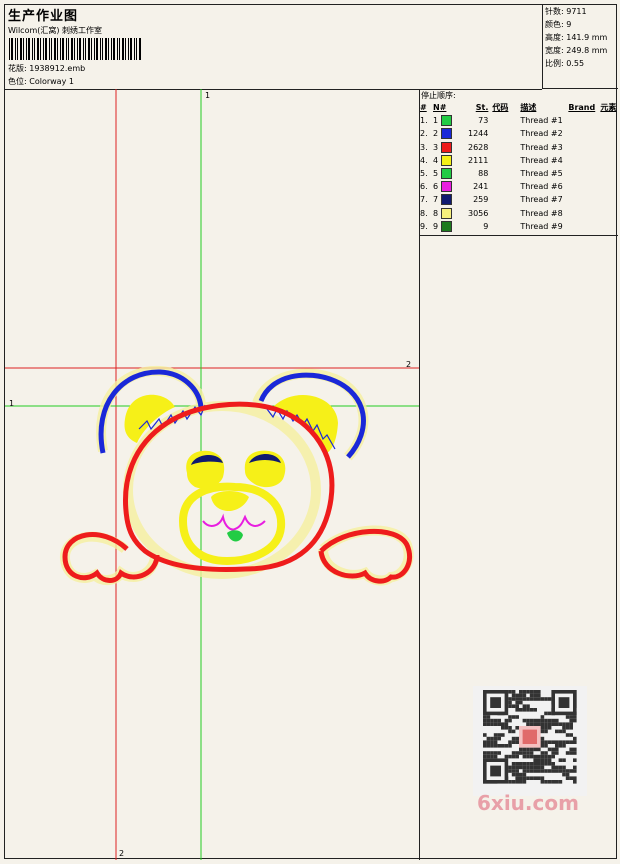 The height and width of the screenshot is (864, 620). Describe the element at coordinates (566, 11) in the screenshot. I see `stat-stitches: 针数: 9711` at that location.